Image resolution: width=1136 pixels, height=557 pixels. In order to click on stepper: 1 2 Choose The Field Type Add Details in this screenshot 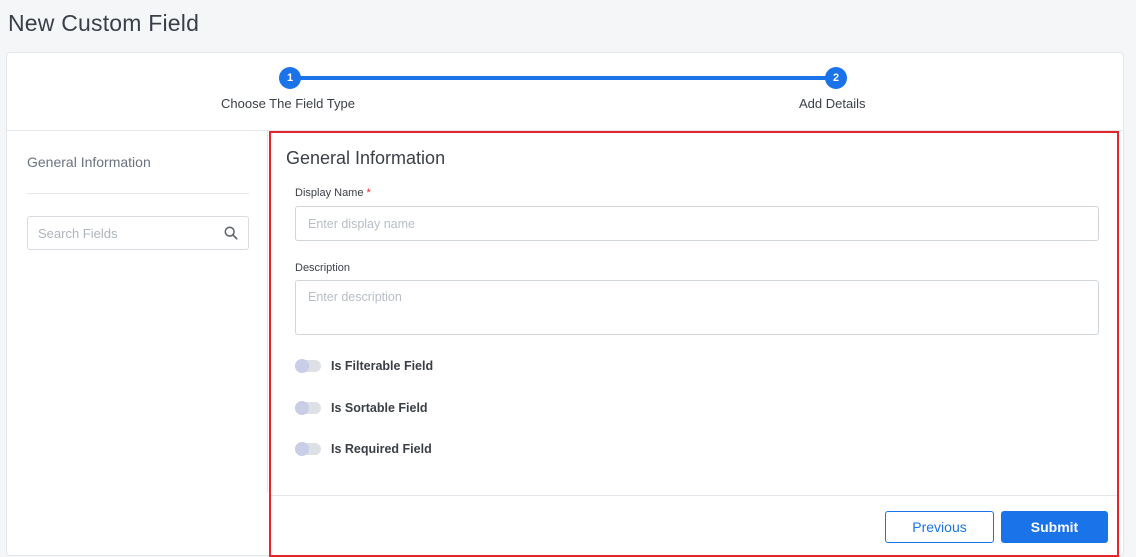, I will do `click(565, 92)`.